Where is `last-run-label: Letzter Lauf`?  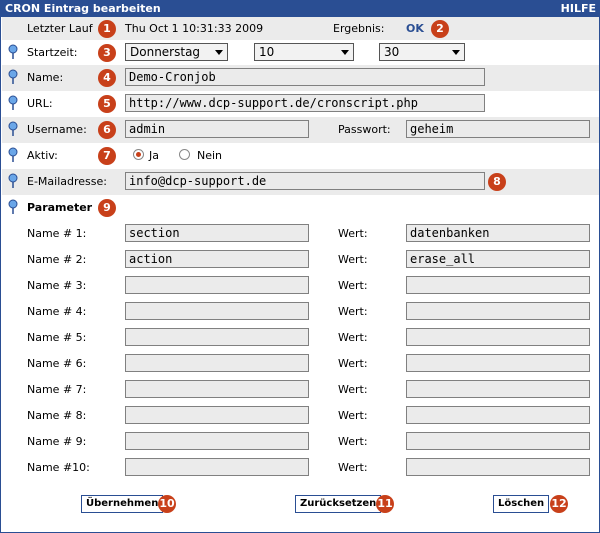 last-run-label: Letzter Lauf is located at coordinates (60, 28).